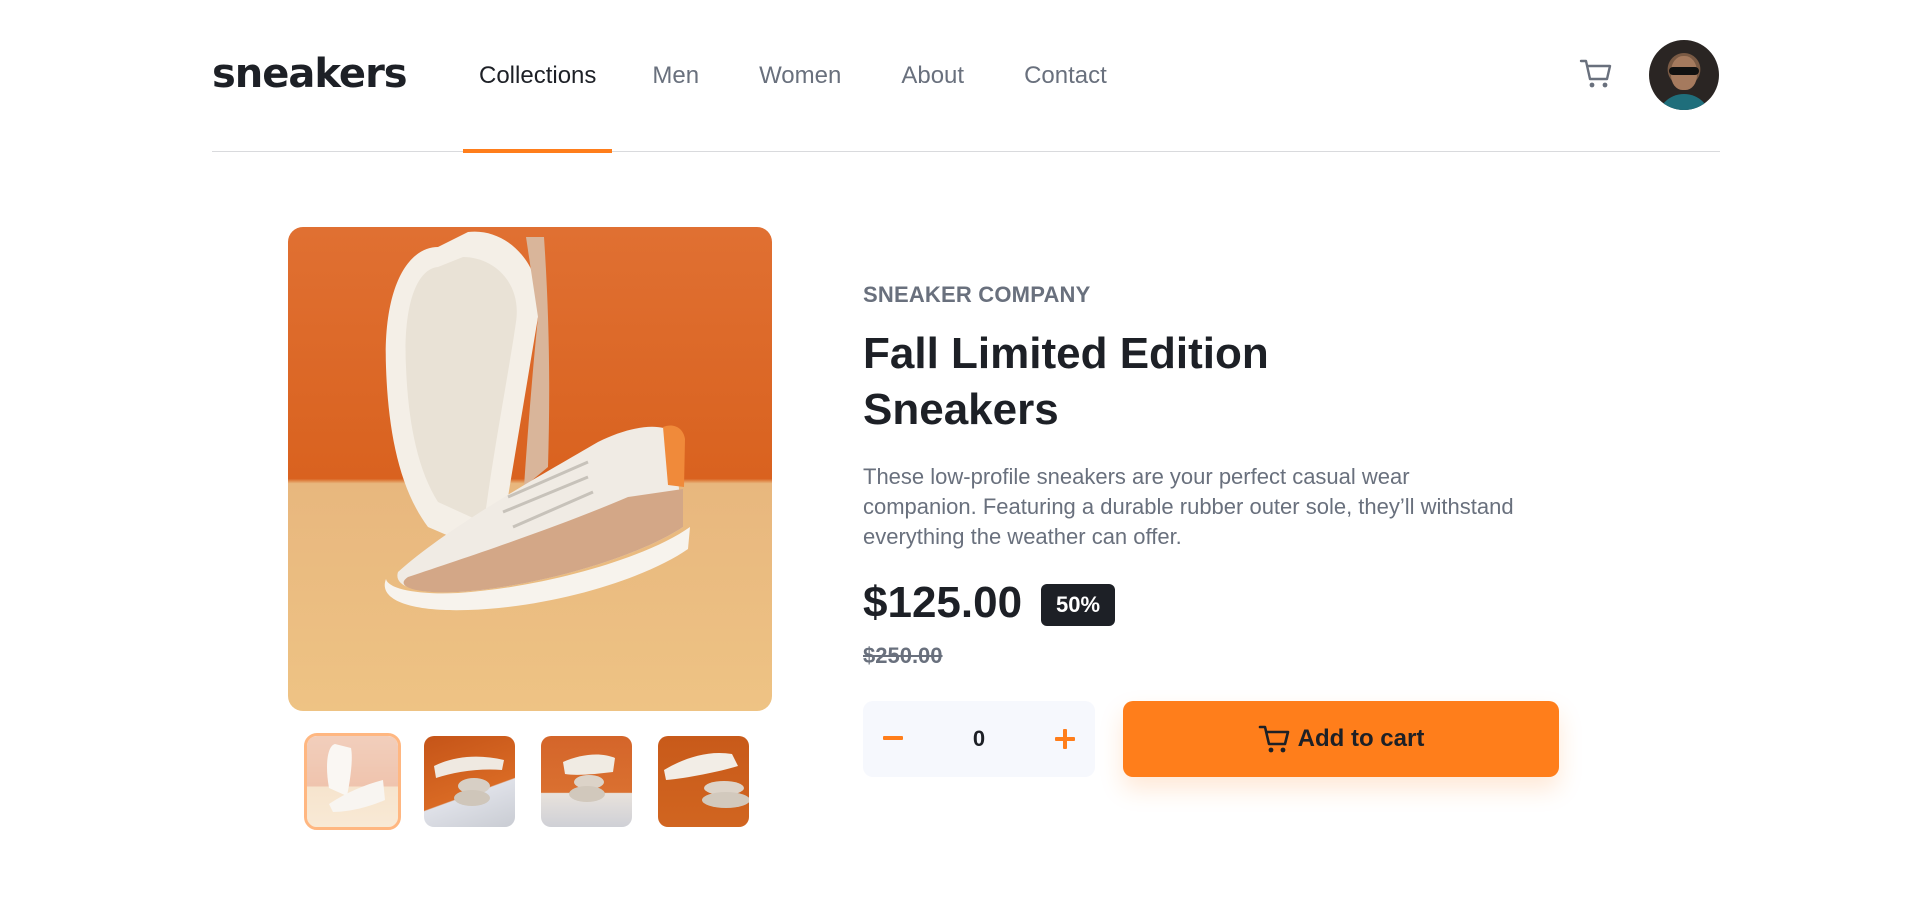 The width and height of the screenshot is (1920, 899). Describe the element at coordinates (932, 76) in the screenshot. I see `nav-about: About` at that location.